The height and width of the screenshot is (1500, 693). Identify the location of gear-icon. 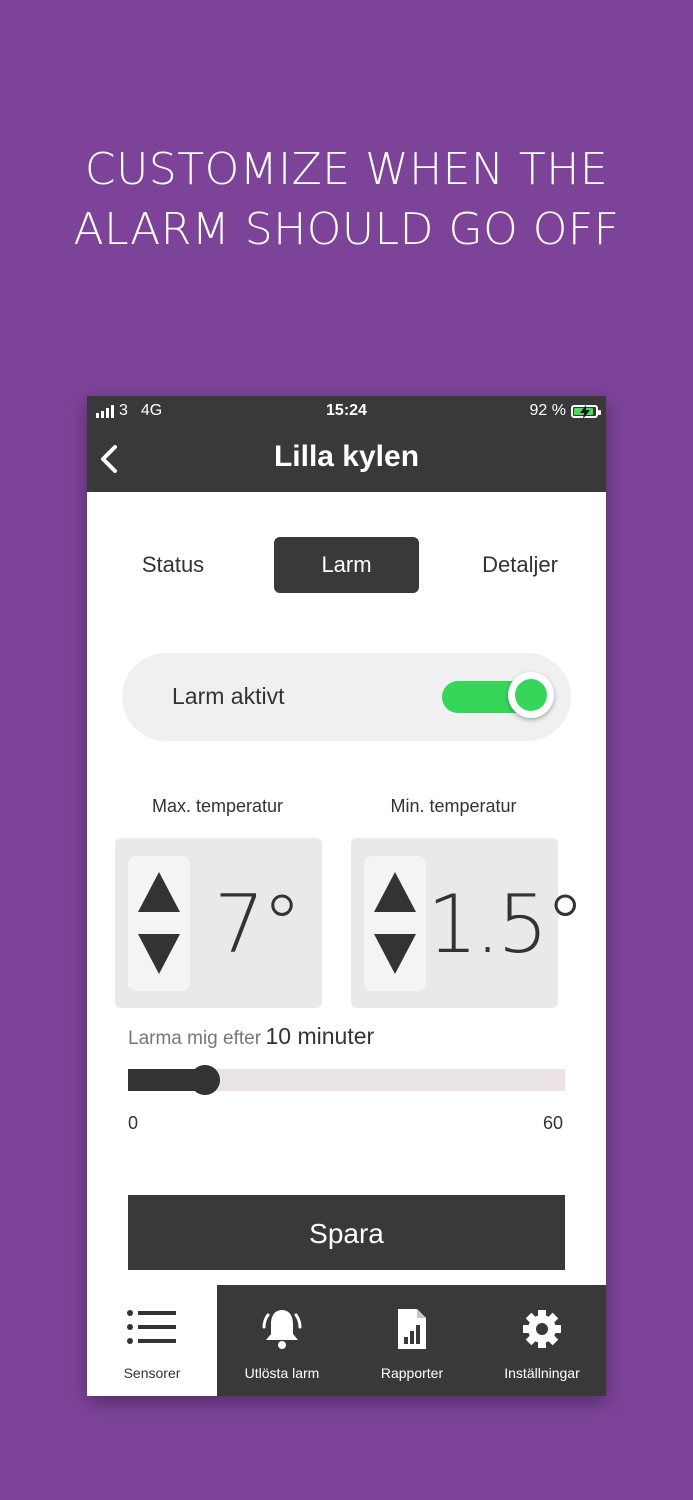
(542, 1329).